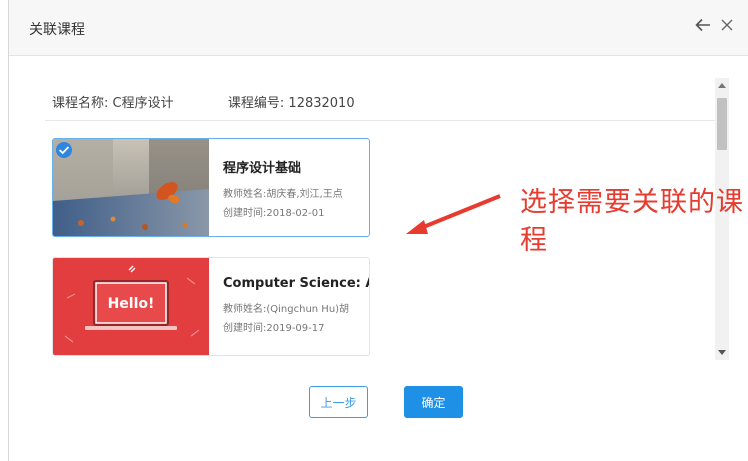  I want to click on scroll-up-button, so click(722, 85).